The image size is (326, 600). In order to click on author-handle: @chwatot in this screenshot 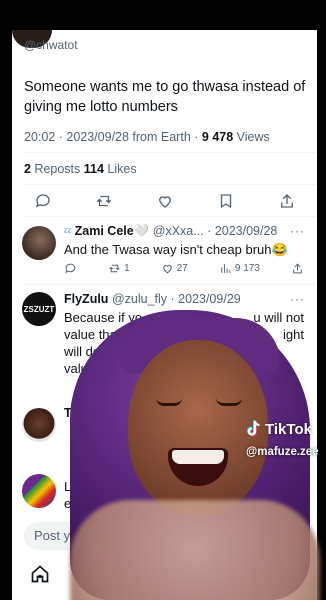, I will do `click(51, 45)`.